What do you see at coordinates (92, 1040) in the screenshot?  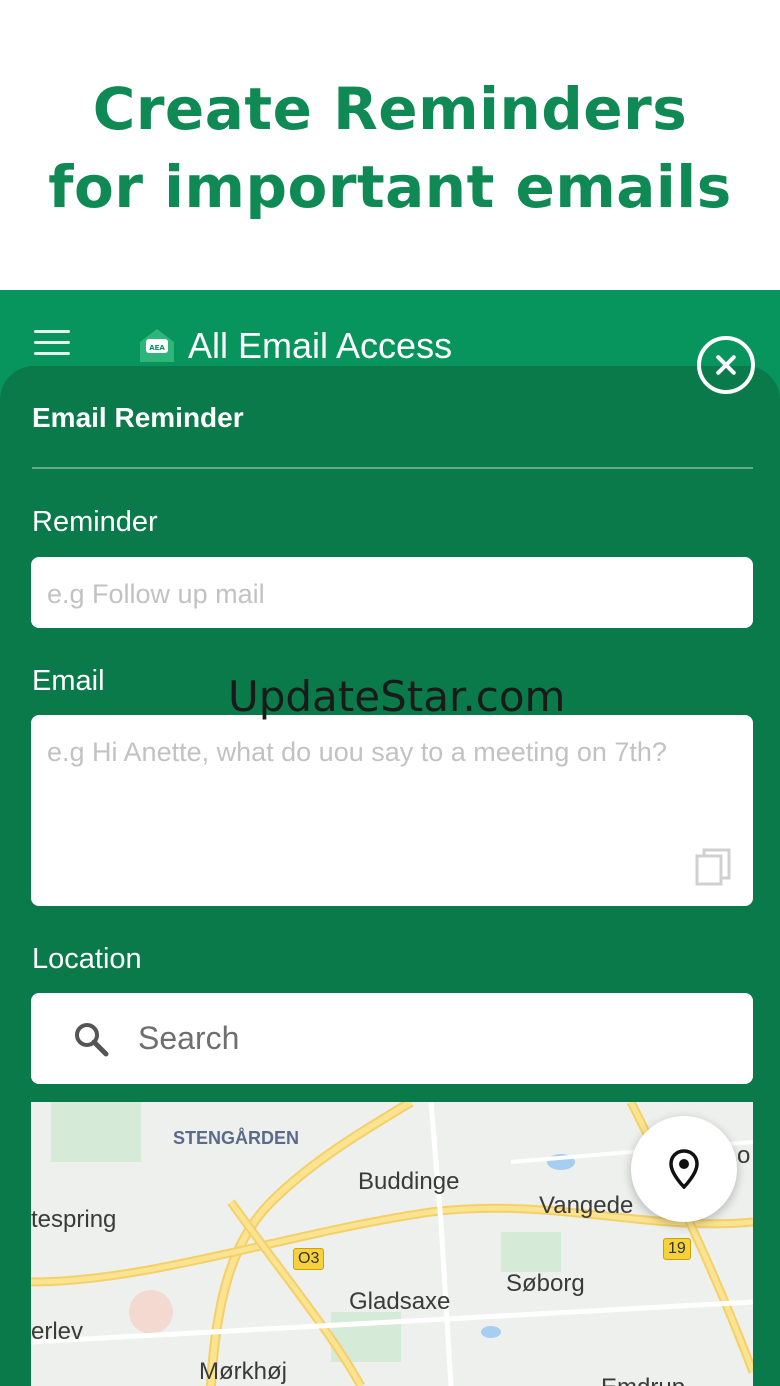 I see `search-icon` at bounding box center [92, 1040].